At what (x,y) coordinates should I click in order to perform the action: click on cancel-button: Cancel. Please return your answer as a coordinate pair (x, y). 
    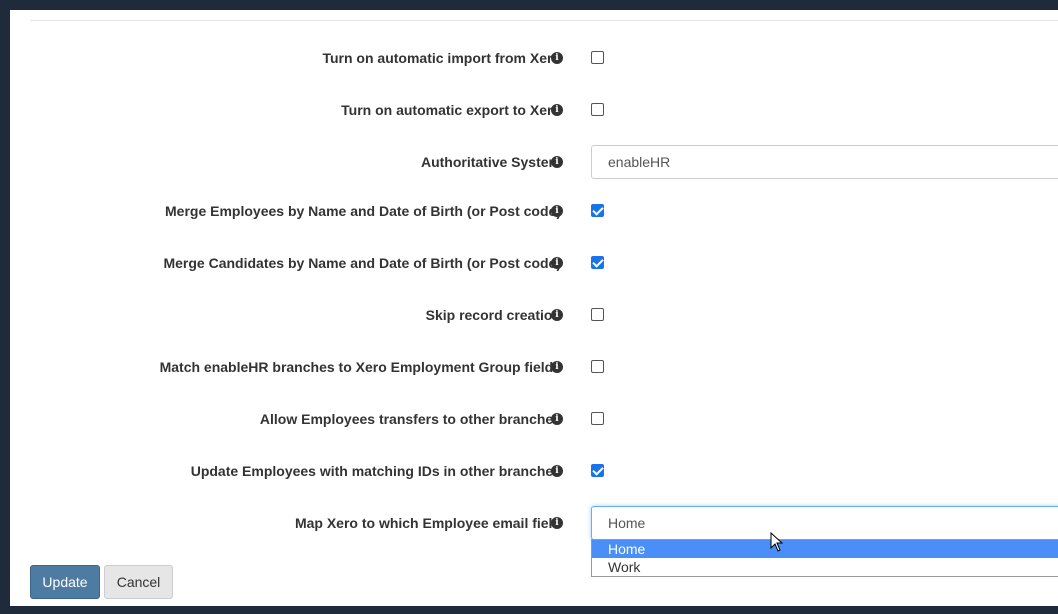
    Looking at the image, I should click on (138, 582).